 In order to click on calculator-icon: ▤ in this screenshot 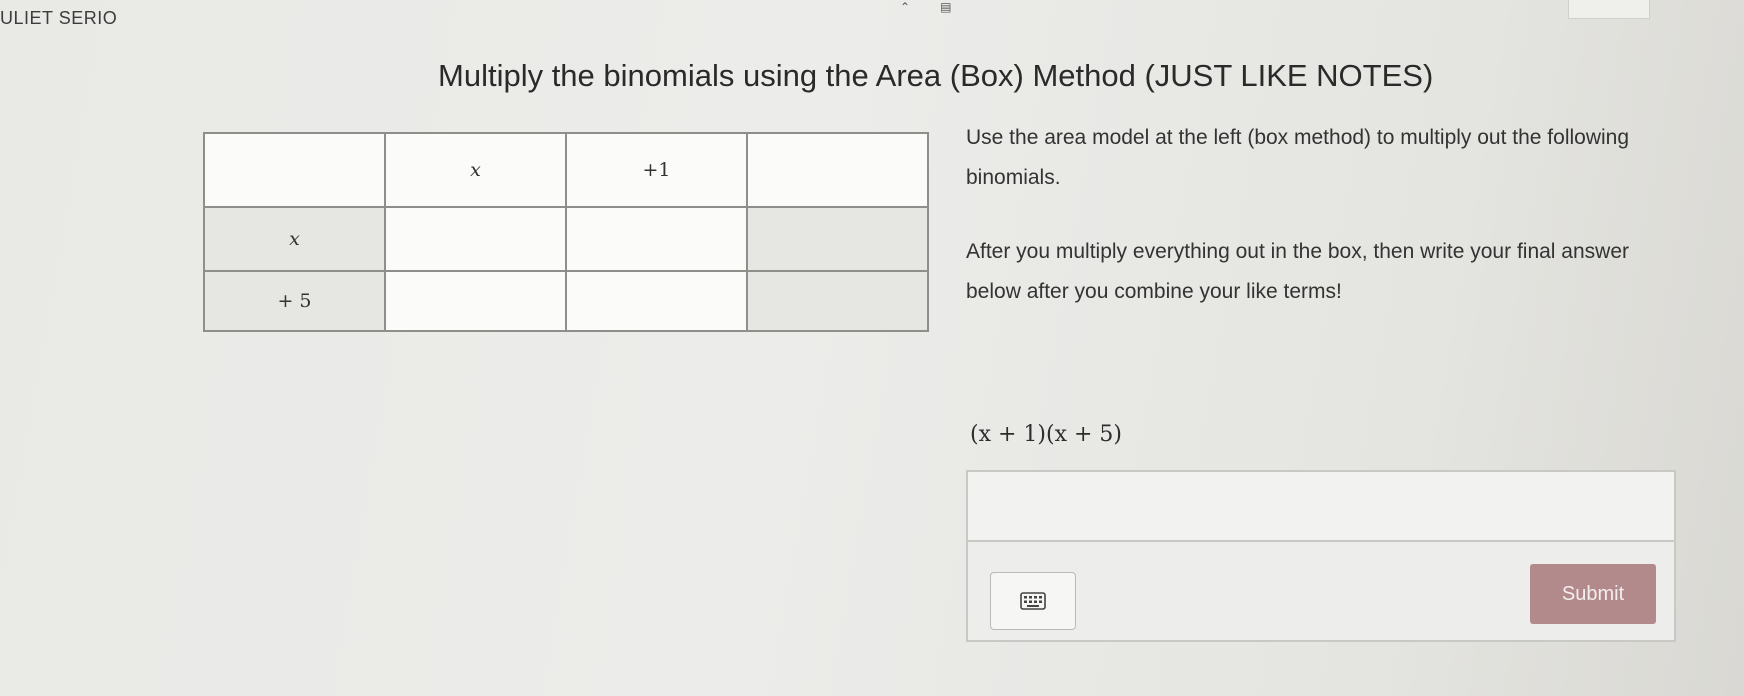, I will do `click(945, 7)`.